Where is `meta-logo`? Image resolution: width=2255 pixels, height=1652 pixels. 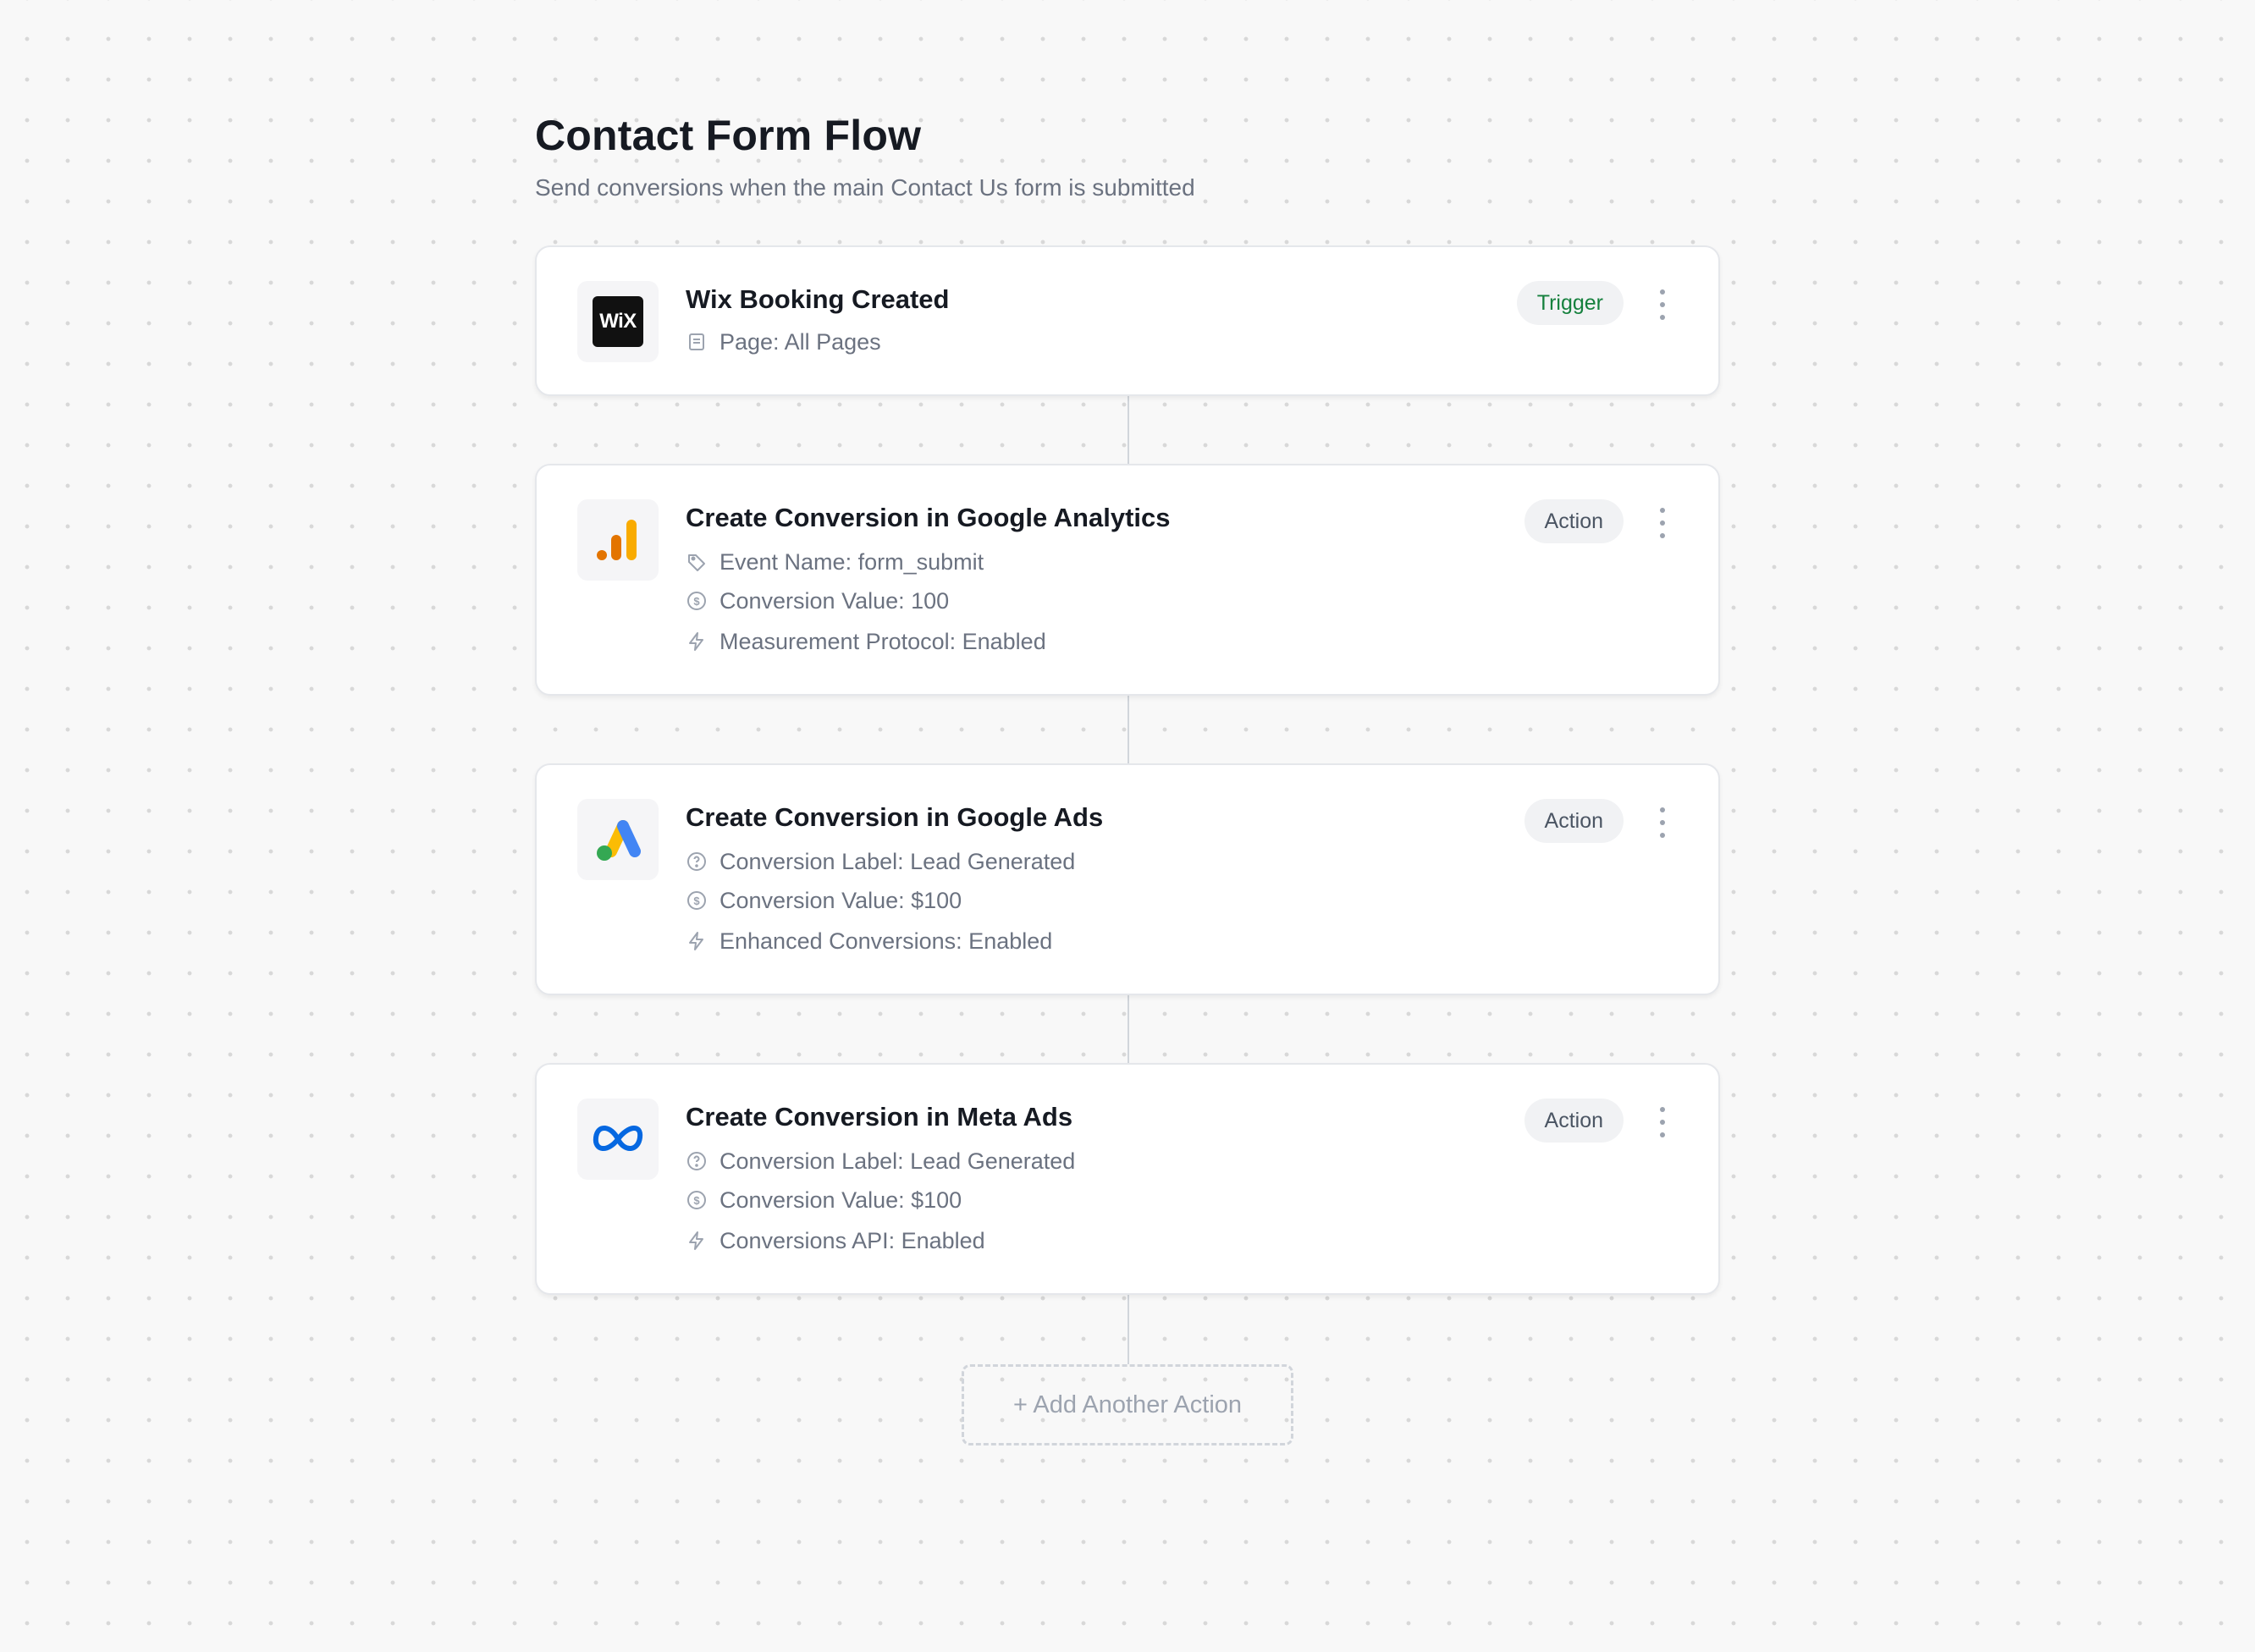
meta-logo is located at coordinates (618, 1139).